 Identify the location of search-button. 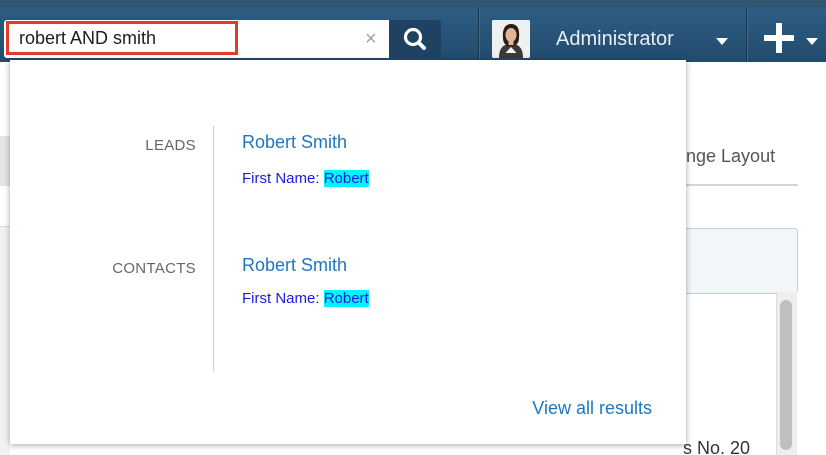
(415, 39).